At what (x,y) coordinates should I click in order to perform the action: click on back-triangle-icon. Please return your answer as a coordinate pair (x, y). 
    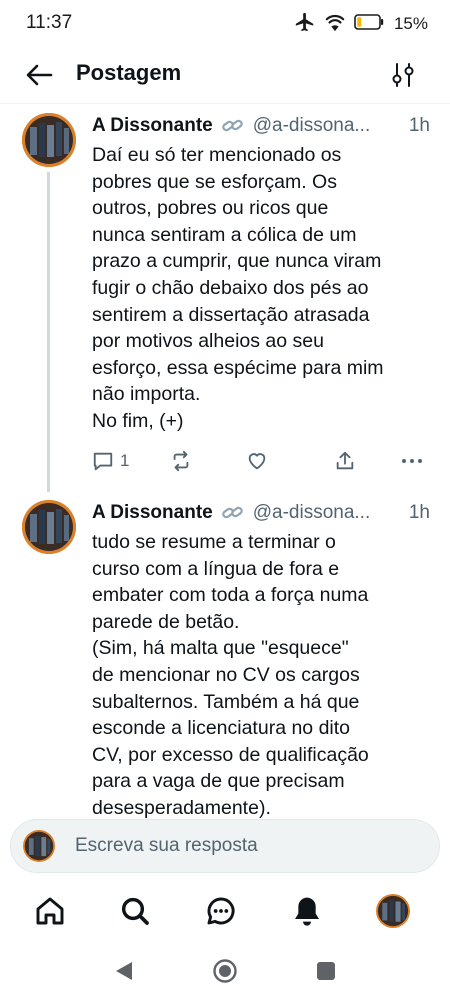
    Looking at the image, I should click on (124, 971).